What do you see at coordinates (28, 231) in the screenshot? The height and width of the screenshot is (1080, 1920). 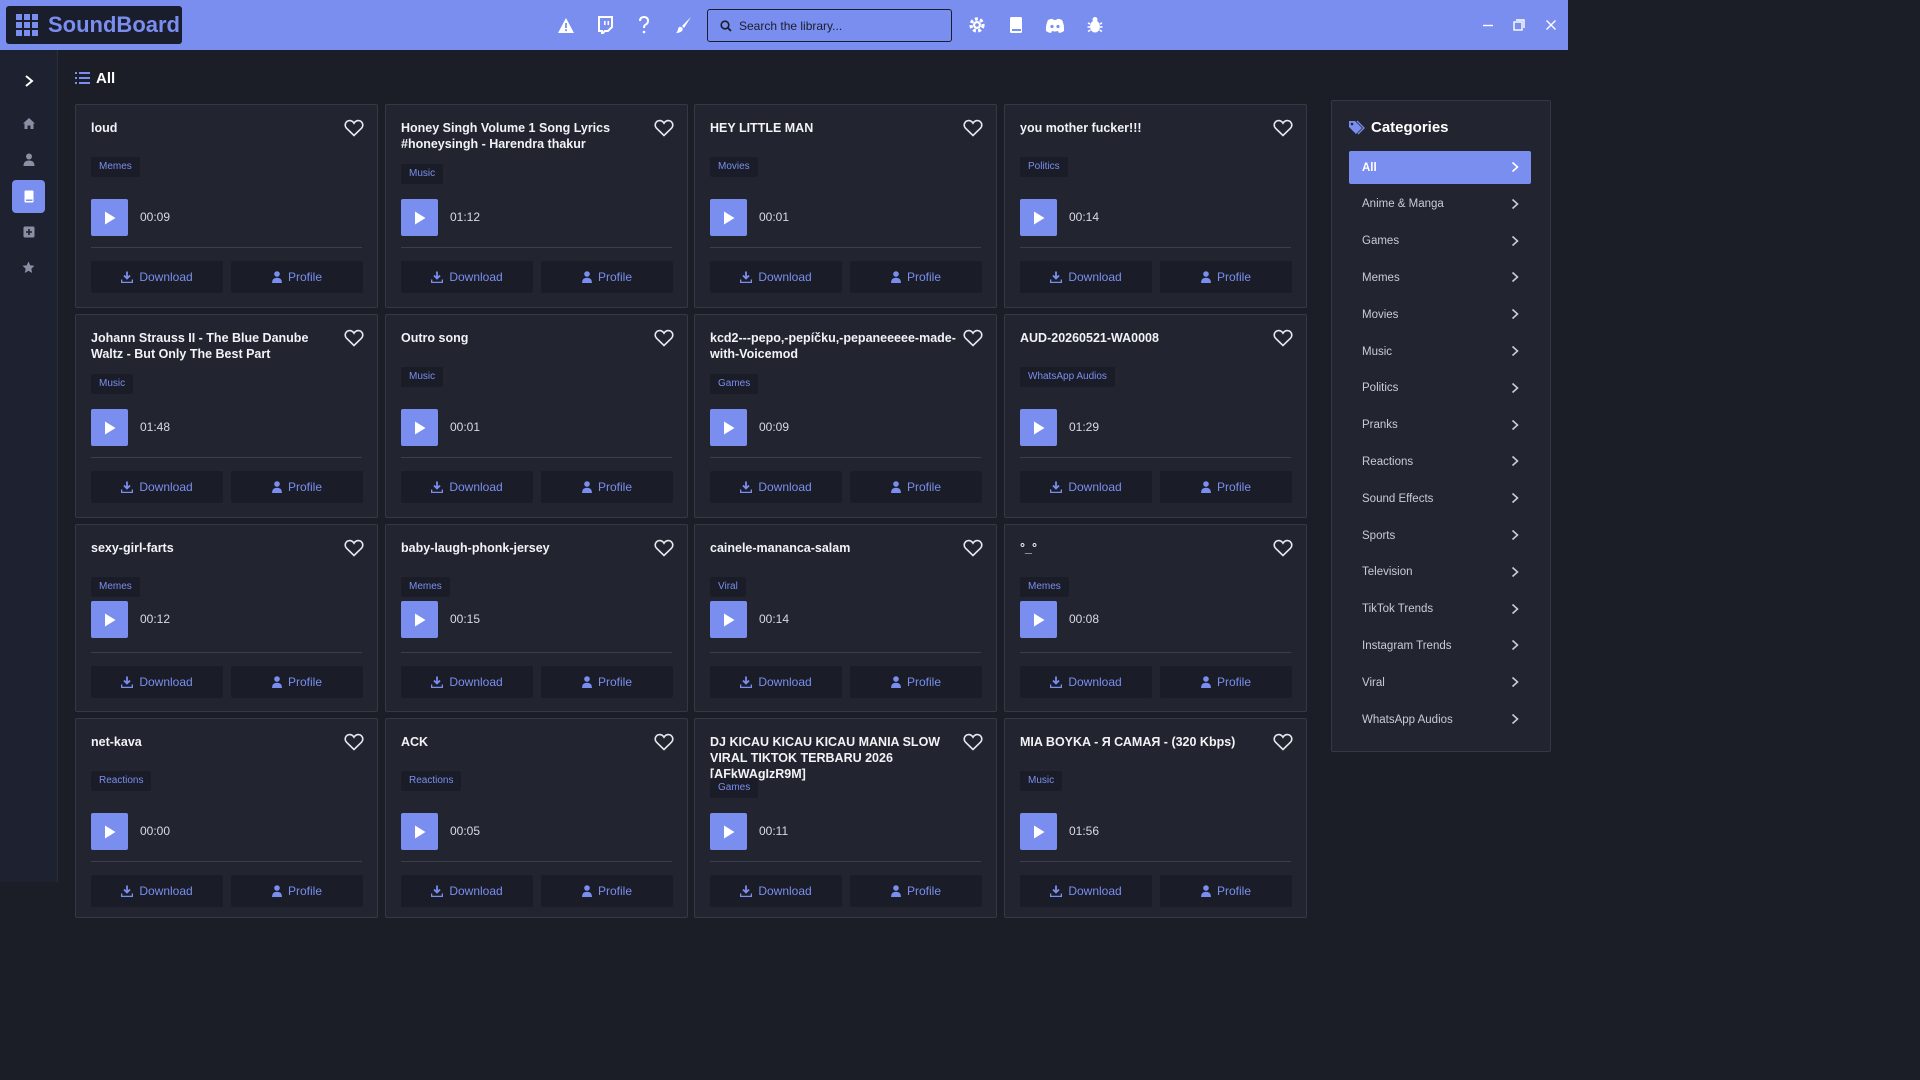 I see `nav-add` at bounding box center [28, 231].